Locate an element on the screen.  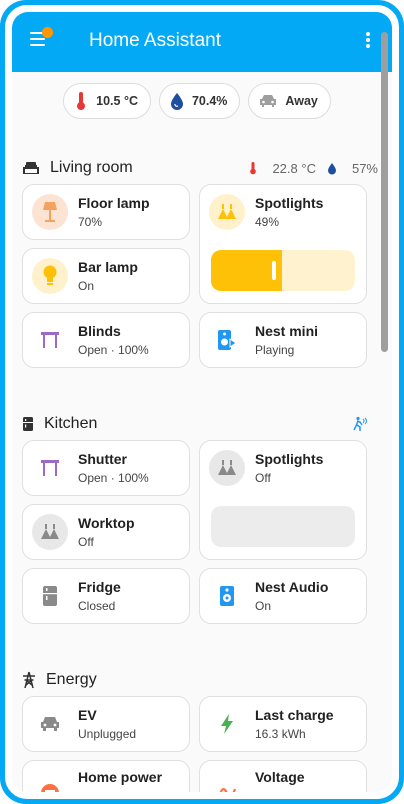
badge-row: 10.5 °C 70.4% Away is located at coordinates (197, 101).